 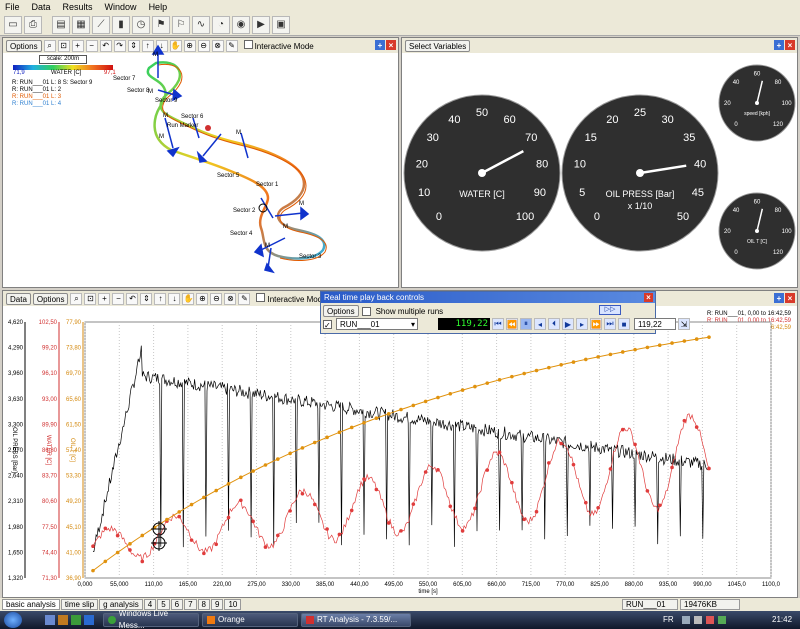 What do you see at coordinates (498, 324) in the screenshot?
I see `rewind-start-icon: ⏮` at bounding box center [498, 324].